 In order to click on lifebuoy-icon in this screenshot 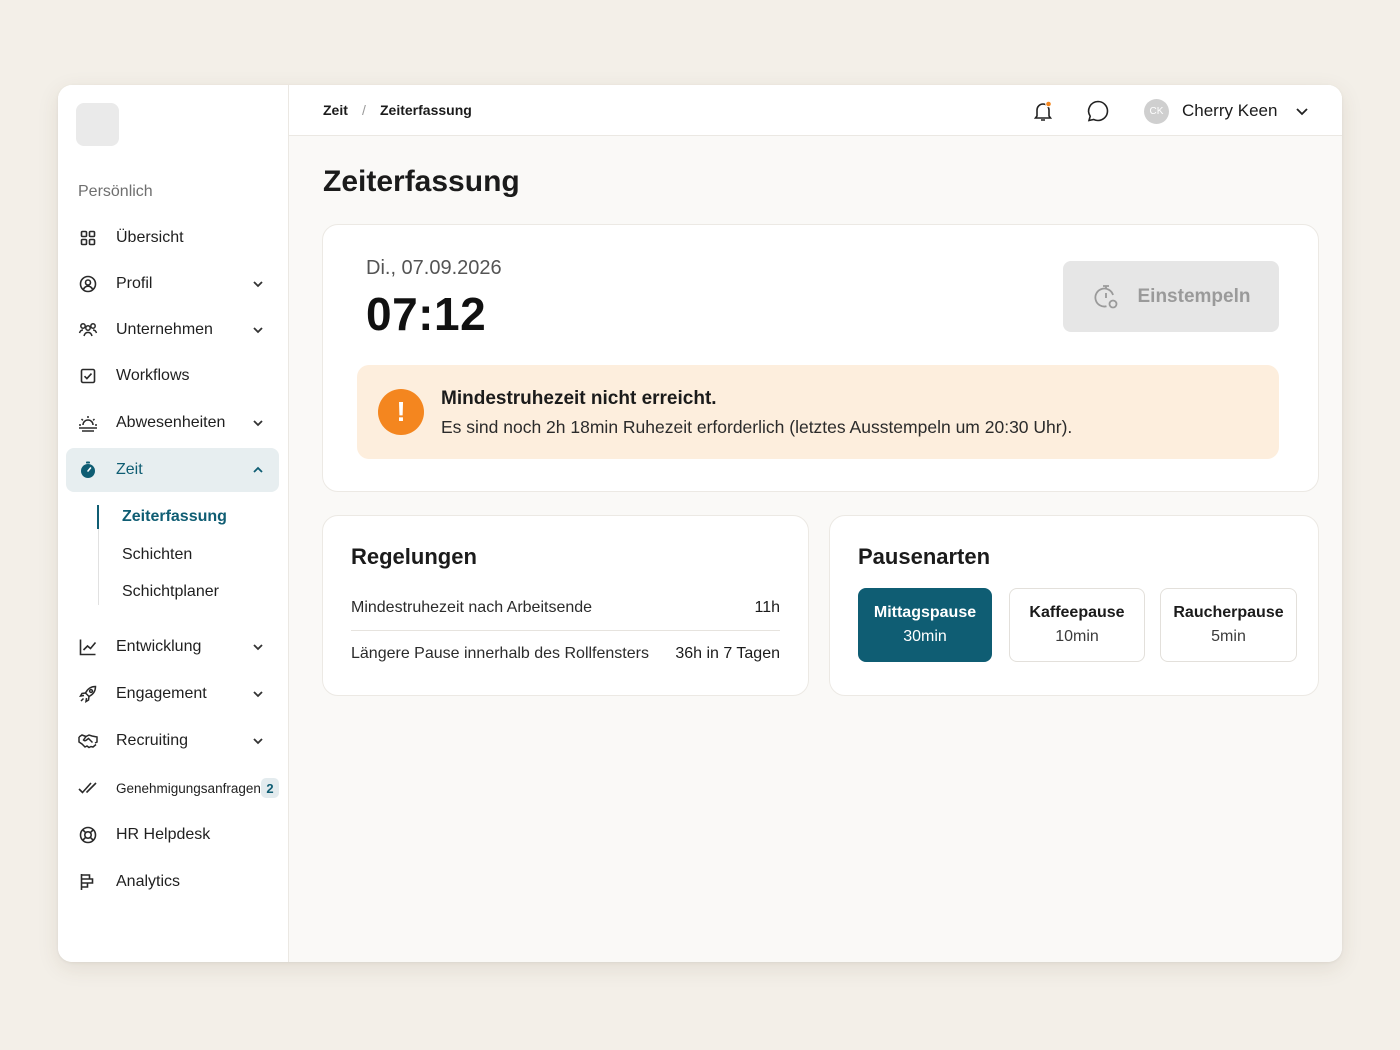, I will do `click(88, 835)`.